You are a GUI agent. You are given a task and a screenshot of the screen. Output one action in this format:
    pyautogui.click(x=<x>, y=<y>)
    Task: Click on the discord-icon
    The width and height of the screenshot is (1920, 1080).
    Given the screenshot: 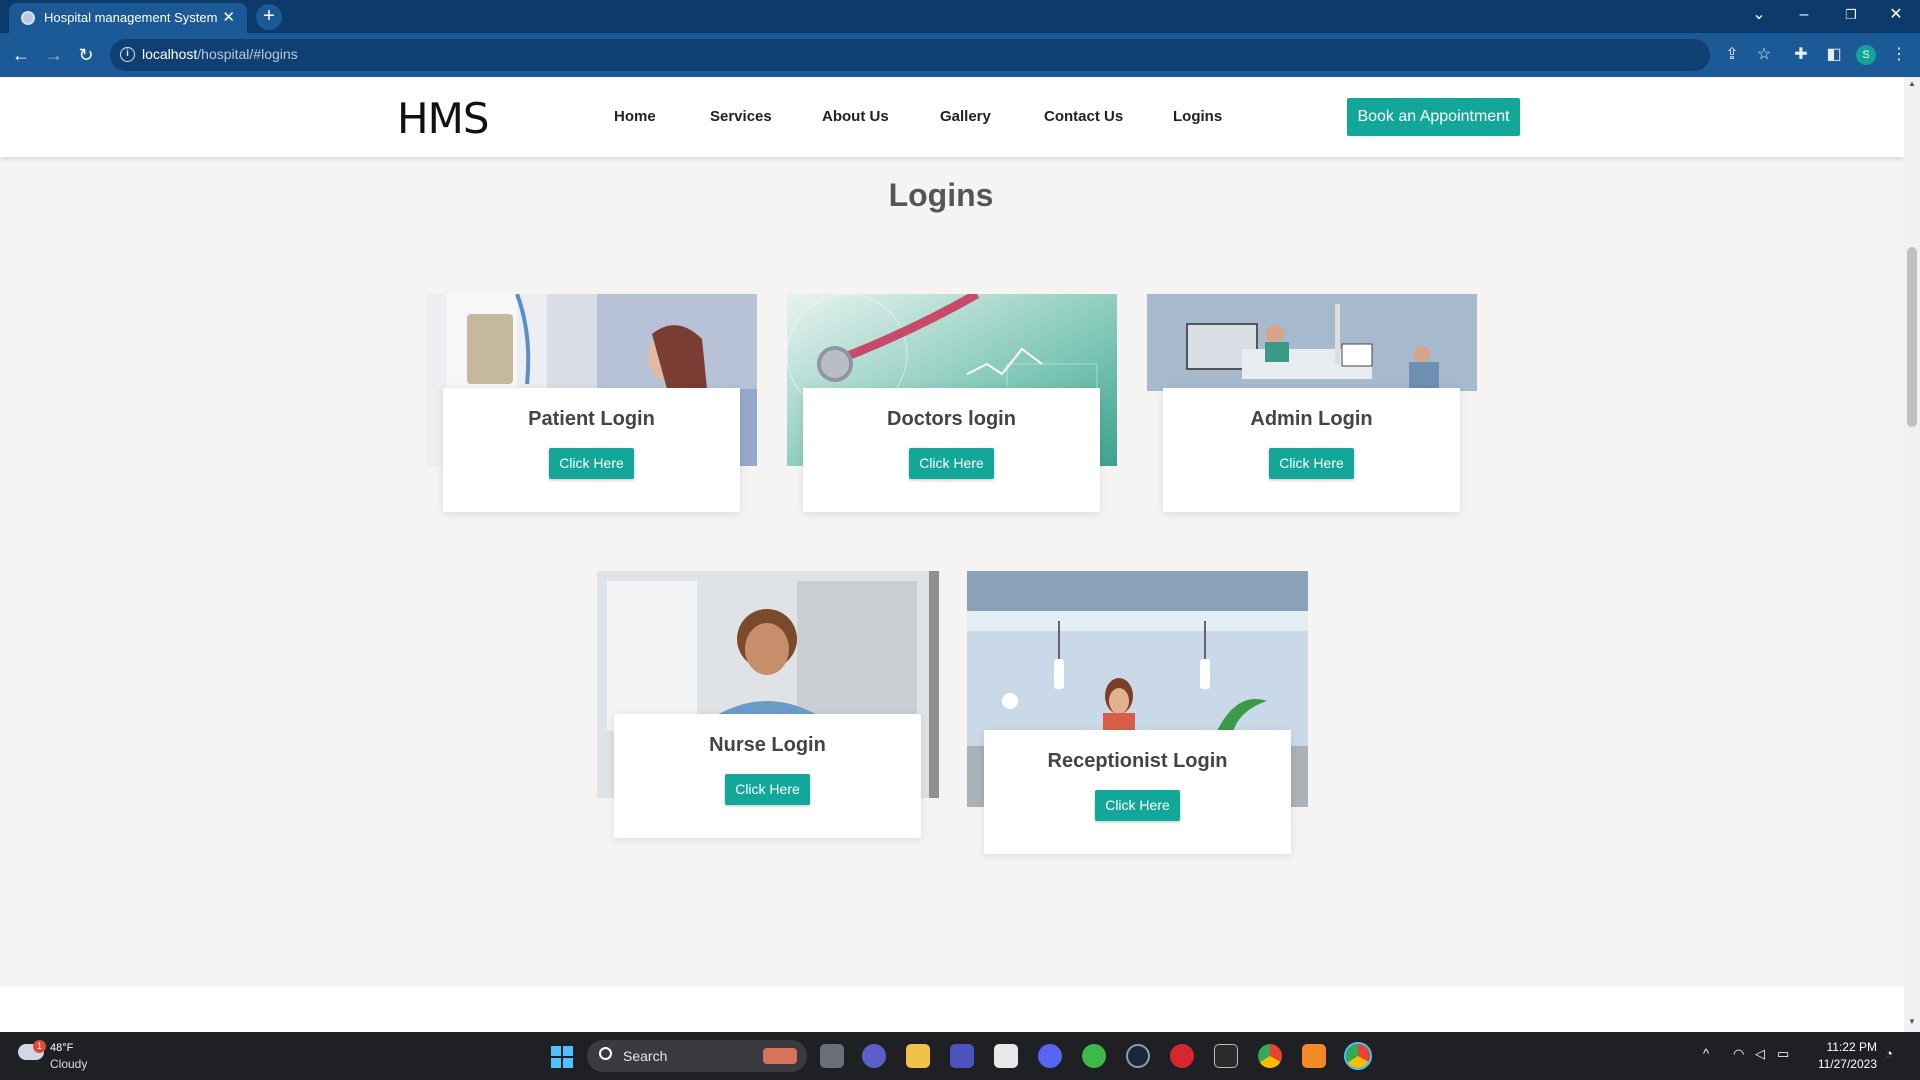 What is the action you would take?
    pyautogui.click(x=1050, y=1056)
    